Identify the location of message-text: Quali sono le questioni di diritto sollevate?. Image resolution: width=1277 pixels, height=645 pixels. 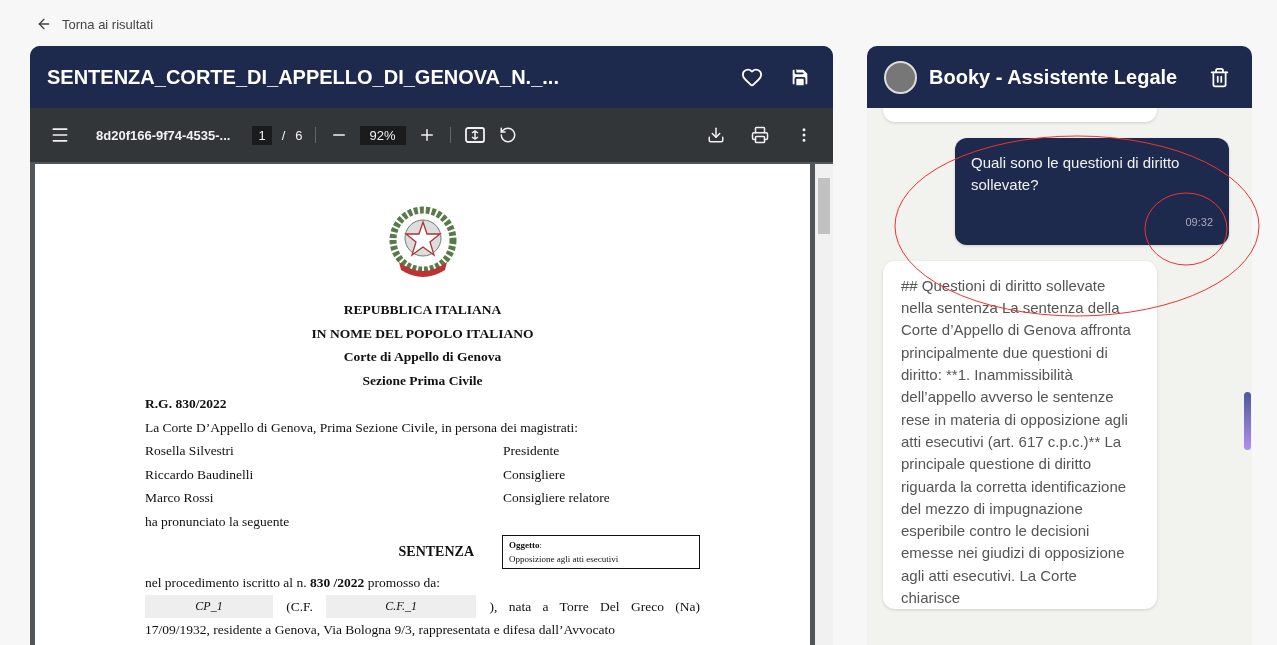
(1076, 174).